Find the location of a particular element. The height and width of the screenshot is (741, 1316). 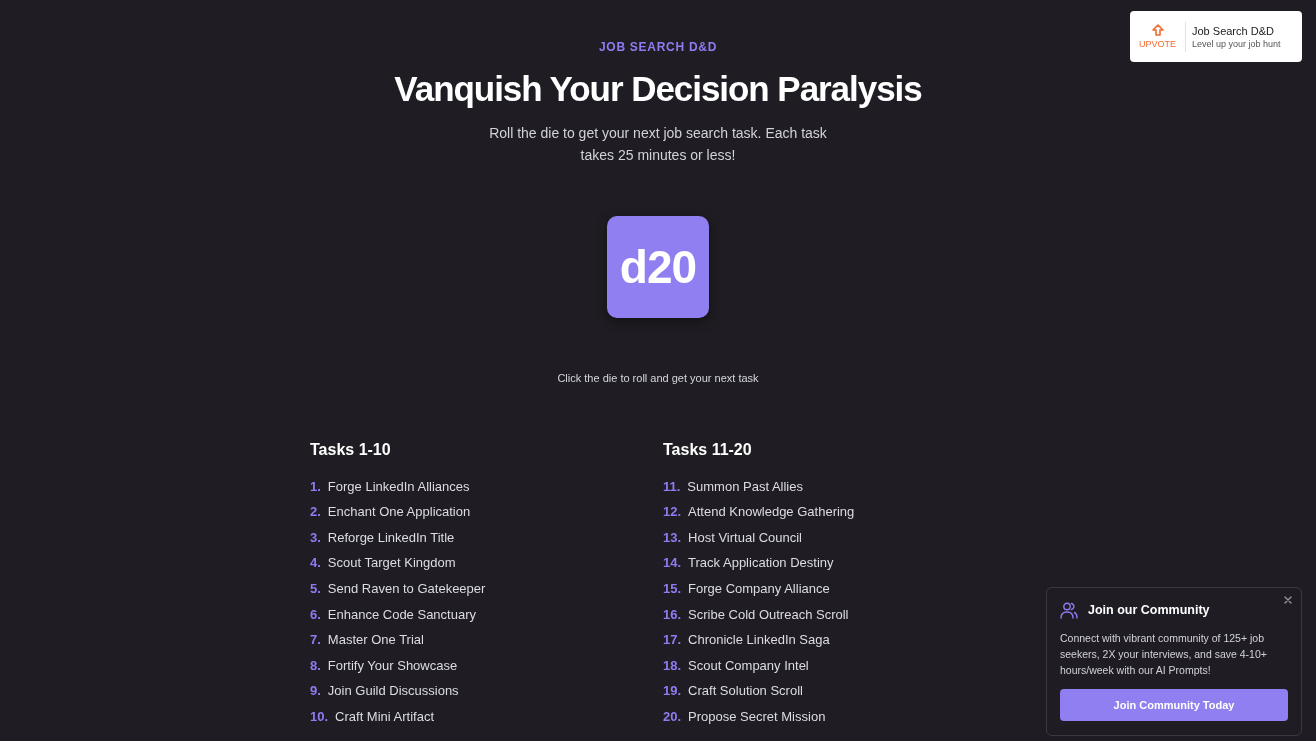

task-label: Track Application Destiny is located at coordinates (761, 563).